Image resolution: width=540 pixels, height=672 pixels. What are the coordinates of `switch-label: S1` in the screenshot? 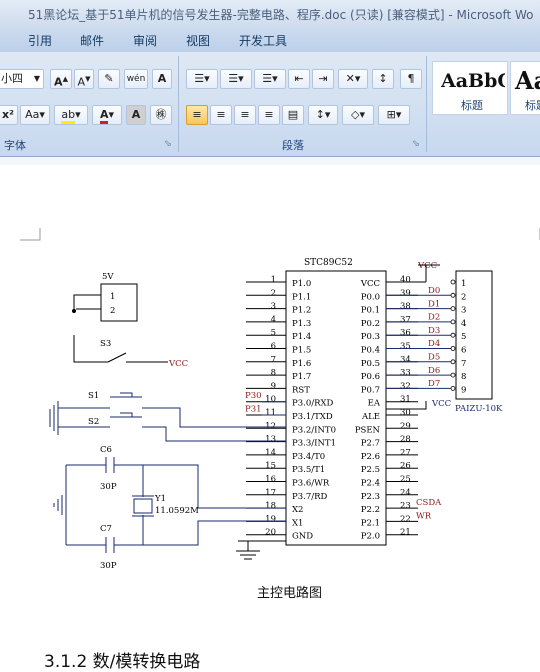 It's located at (93, 396).